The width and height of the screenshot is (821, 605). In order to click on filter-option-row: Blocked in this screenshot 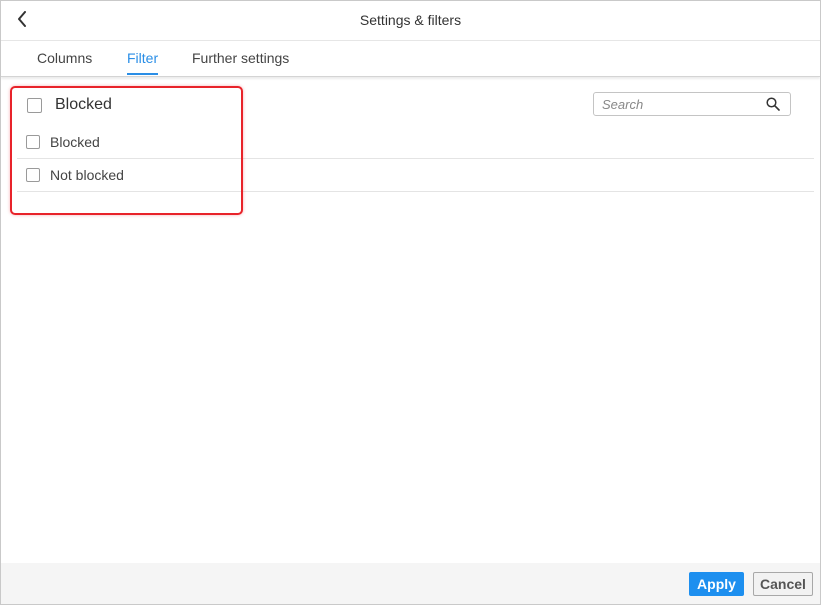, I will do `click(415, 142)`.